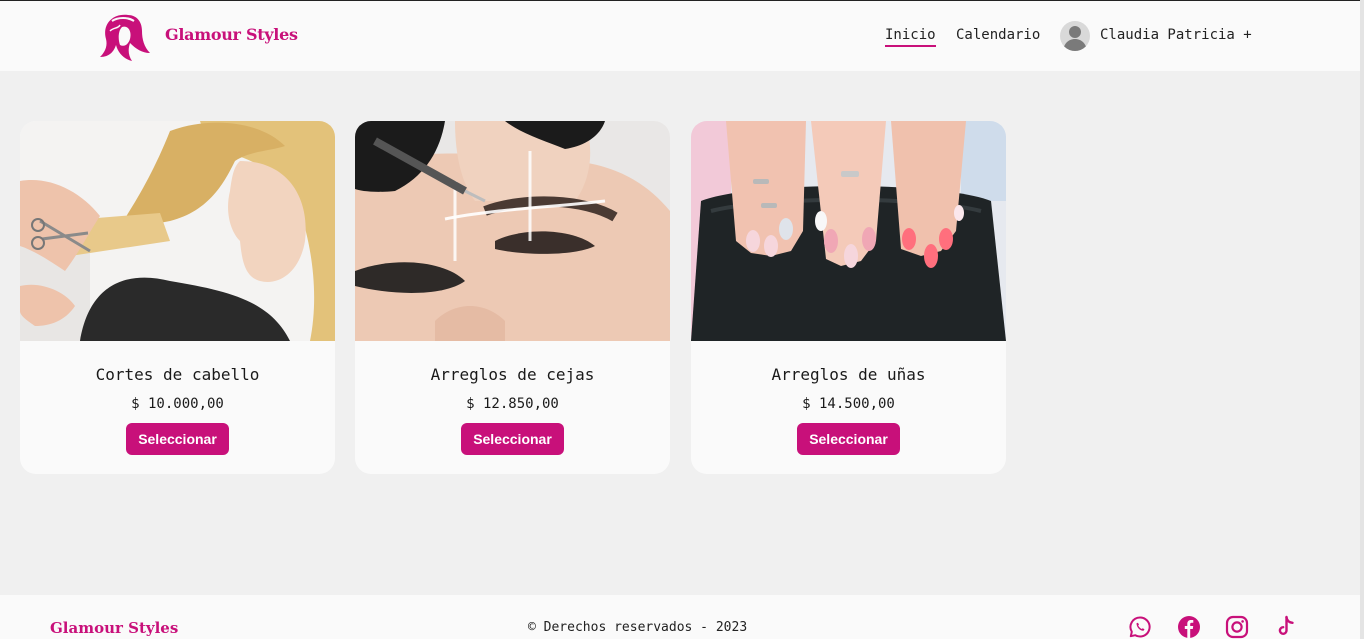  Describe the element at coordinates (512, 231) in the screenshot. I see `eyebrows-photo` at that location.